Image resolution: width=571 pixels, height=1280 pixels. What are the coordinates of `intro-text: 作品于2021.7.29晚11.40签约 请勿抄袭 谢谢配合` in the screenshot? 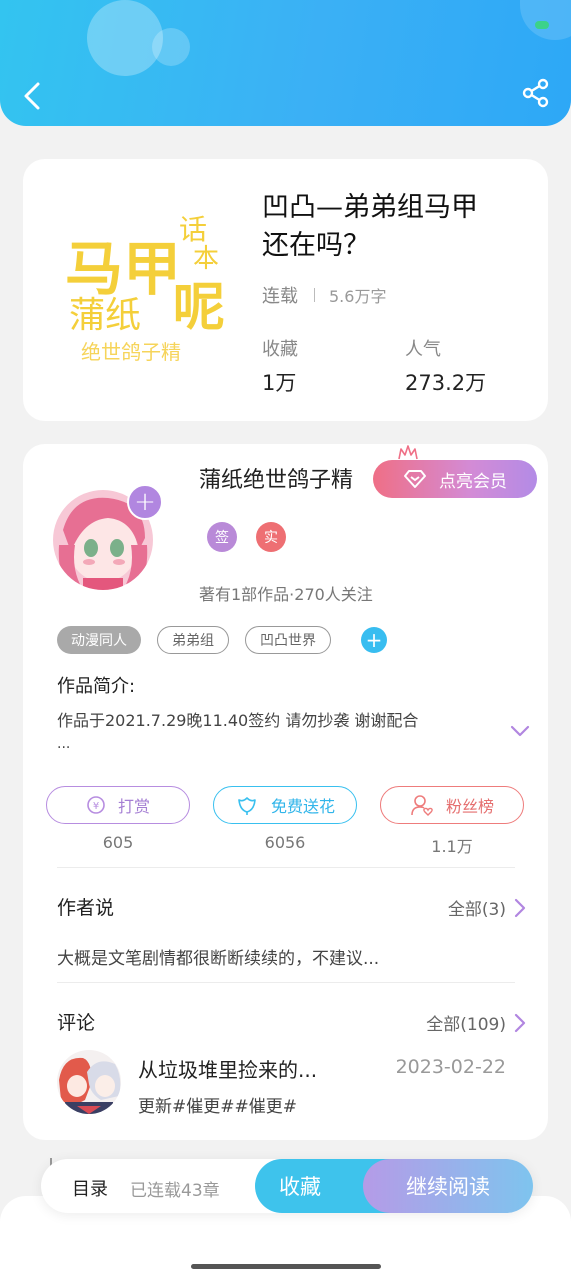 It's located at (238, 720).